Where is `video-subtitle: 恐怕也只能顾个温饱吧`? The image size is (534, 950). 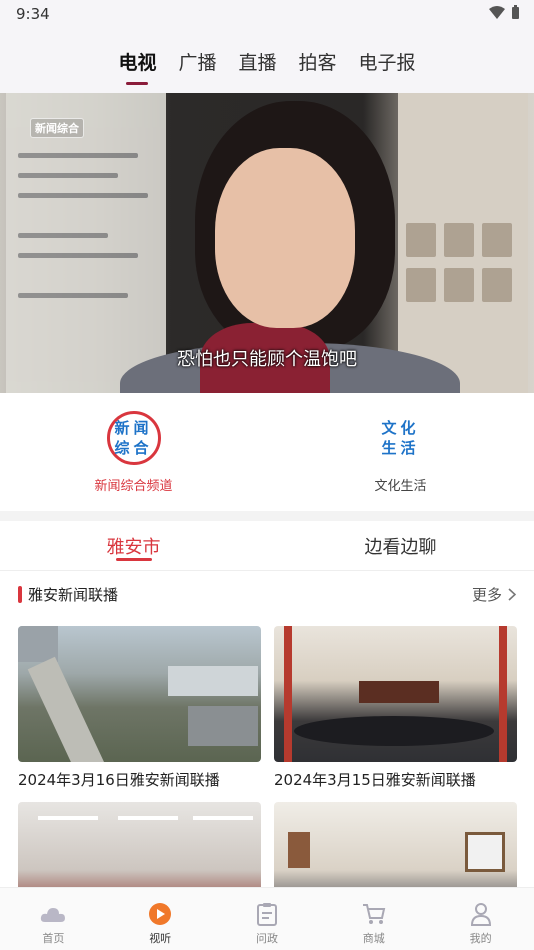 video-subtitle: 恐怕也只能顾个温饱吧 is located at coordinates (267, 359).